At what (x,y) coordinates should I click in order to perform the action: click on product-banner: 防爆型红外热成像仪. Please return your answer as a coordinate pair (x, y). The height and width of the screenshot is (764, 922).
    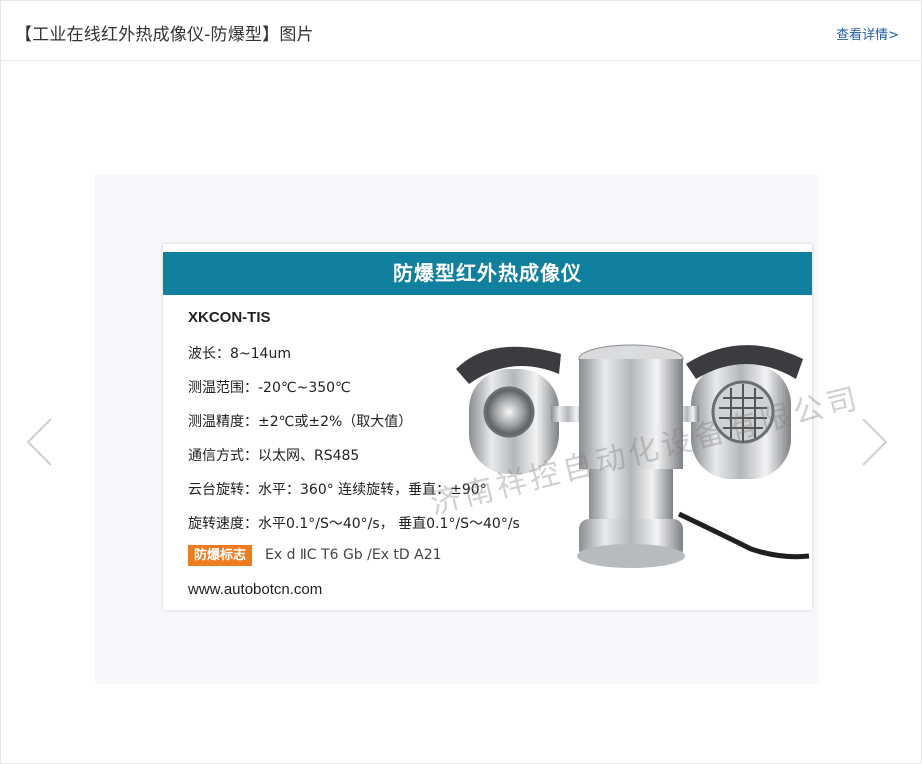
    Looking at the image, I should click on (487, 273).